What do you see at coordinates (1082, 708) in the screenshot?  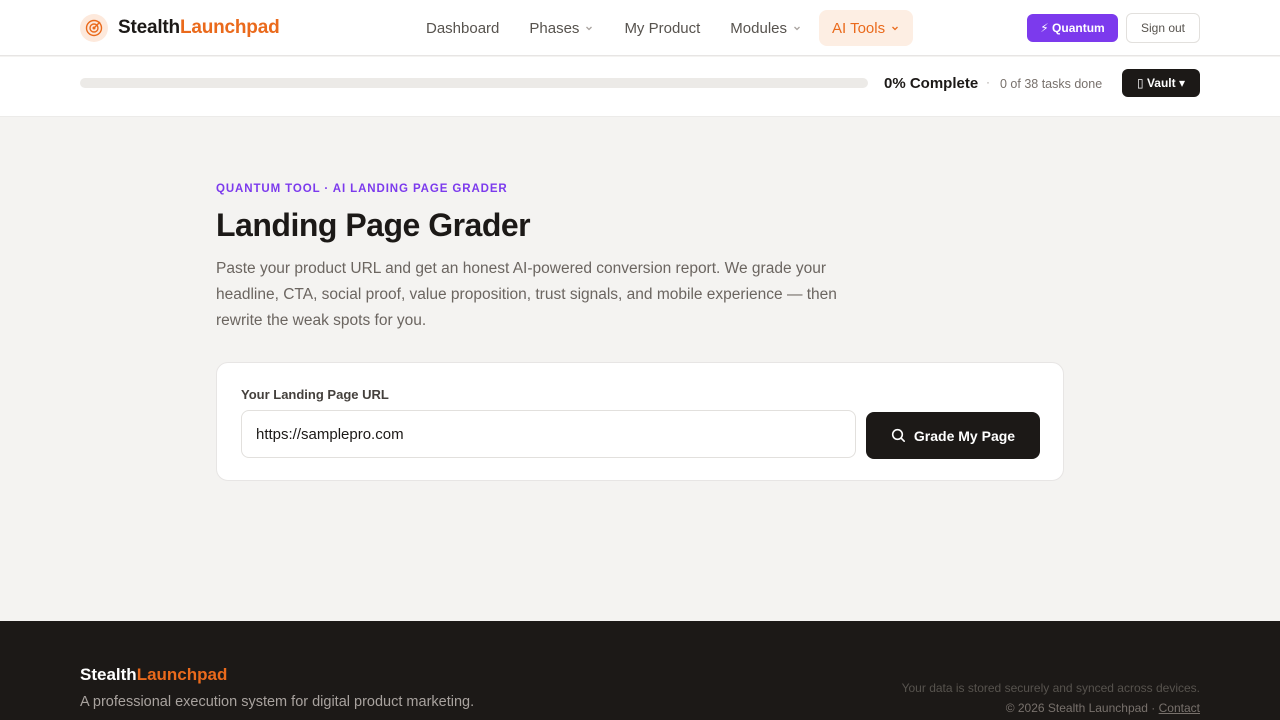 I see `copyright-text: © 2026 Stealth Launchpad ·` at bounding box center [1082, 708].